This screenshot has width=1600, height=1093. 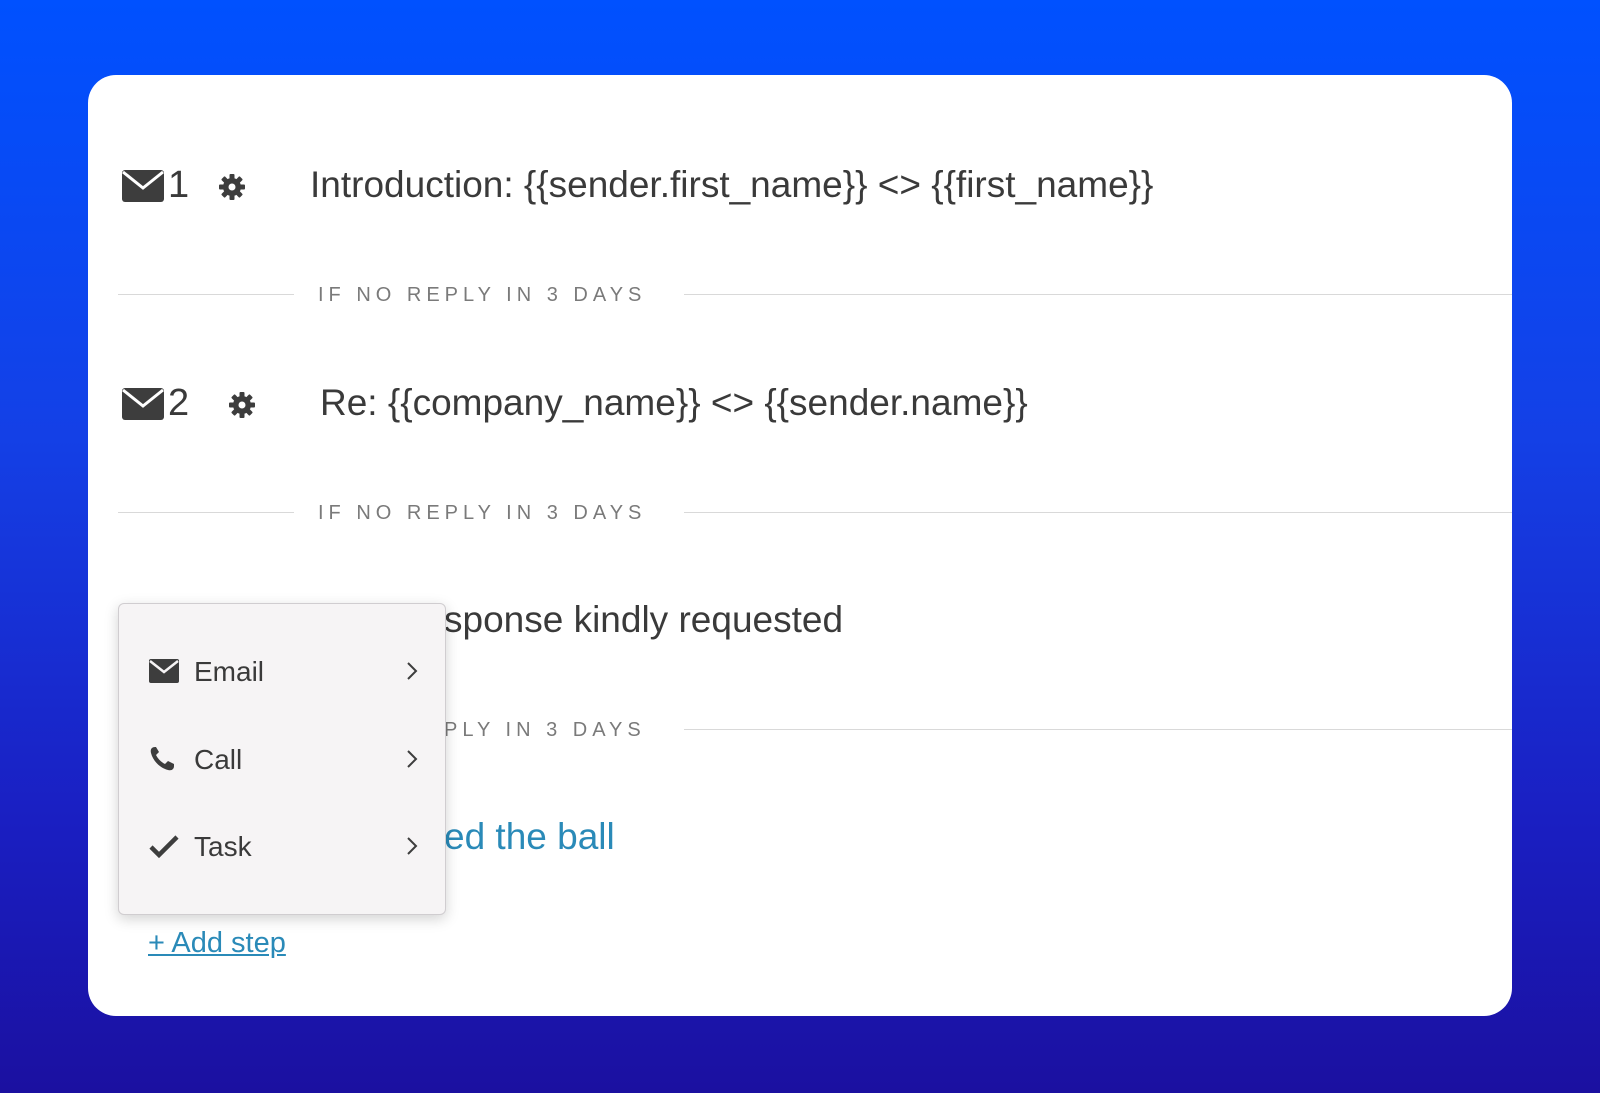 I want to click on add-step-link: + Add step, so click(x=217, y=943).